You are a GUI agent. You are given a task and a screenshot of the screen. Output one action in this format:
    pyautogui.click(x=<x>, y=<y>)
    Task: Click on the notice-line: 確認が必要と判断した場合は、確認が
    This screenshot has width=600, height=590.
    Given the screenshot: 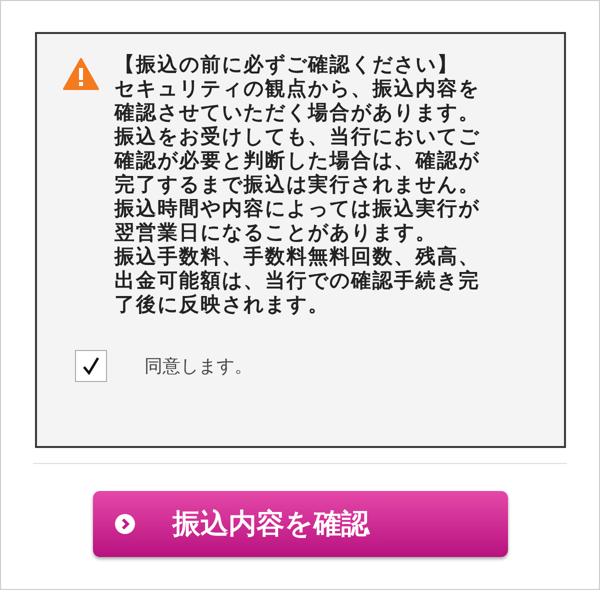 What is the action you would take?
    pyautogui.click(x=297, y=160)
    